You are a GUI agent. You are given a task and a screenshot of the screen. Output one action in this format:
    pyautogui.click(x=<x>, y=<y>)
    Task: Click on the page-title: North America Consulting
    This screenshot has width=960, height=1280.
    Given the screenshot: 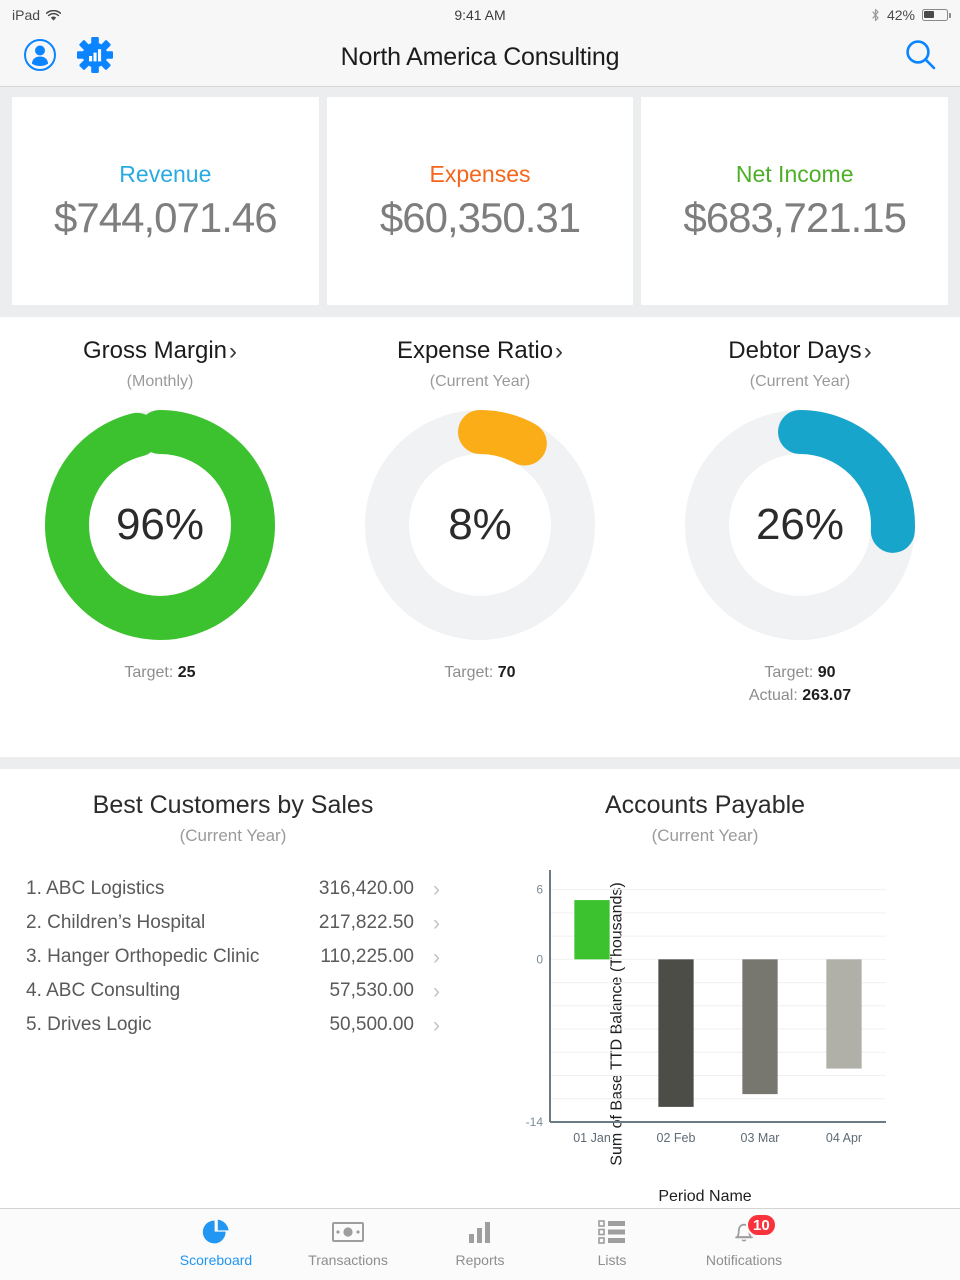 What is the action you would take?
    pyautogui.click(x=480, y=57)
    